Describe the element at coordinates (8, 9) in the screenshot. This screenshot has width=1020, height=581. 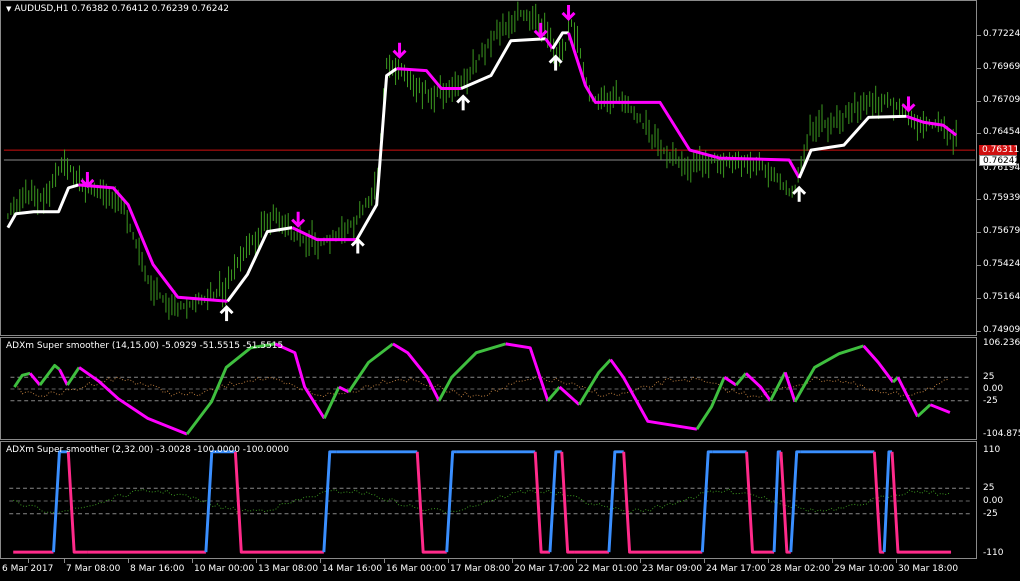
I see `collapse-triangle-icon: ▼` at that location.